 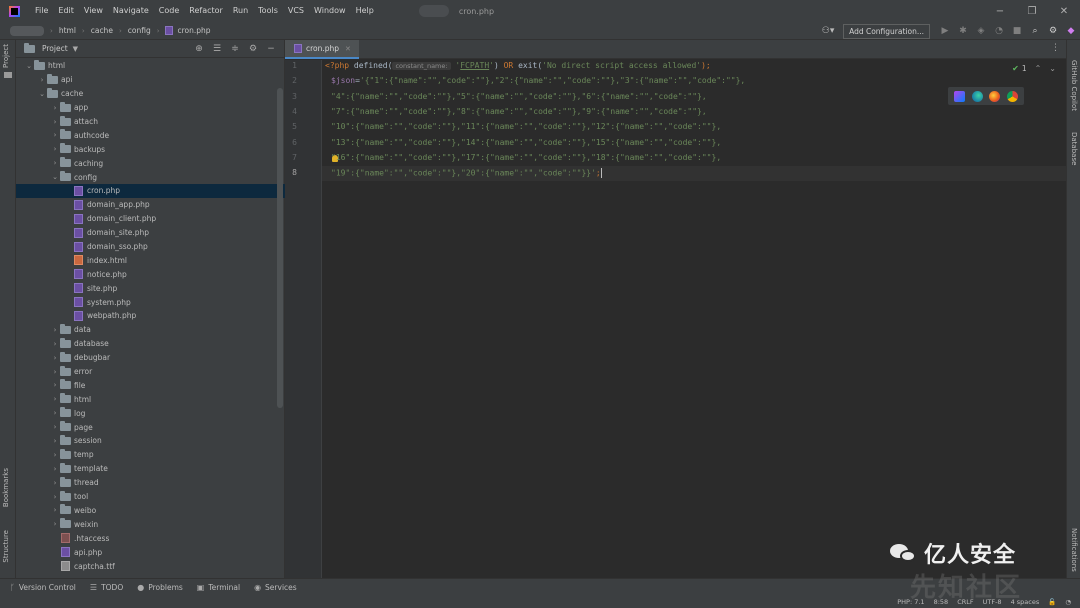 What do you see at coordinates (150, 191) in the screenshot?
I see `tree-file-row: cron.php` at bounding box center [150, 191].